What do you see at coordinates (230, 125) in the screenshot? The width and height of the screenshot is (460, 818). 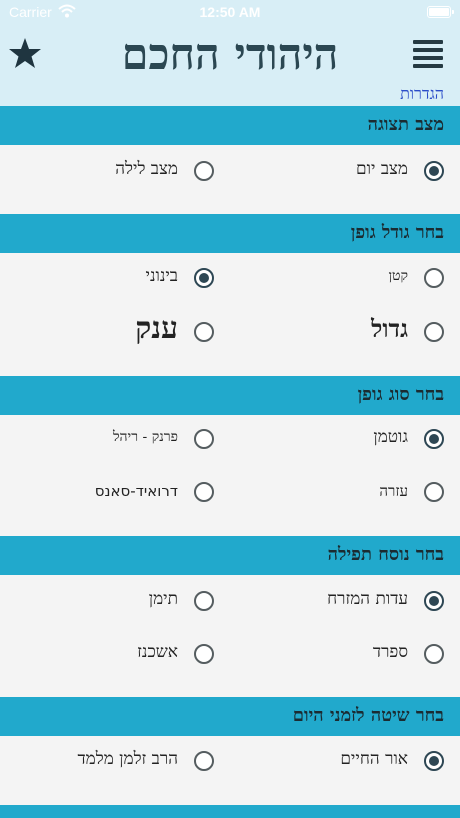 I see `section-display-mode: מצב תצוגה` at bounding box center [230, 125].